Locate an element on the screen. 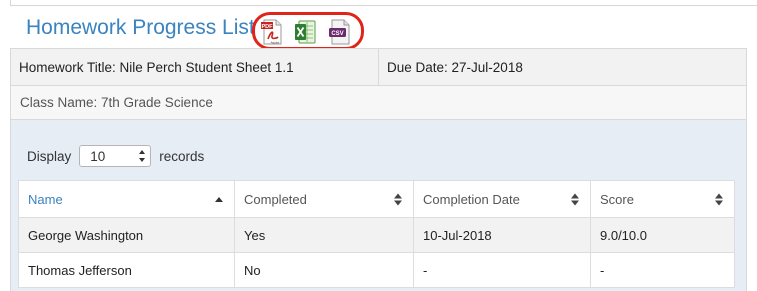 The width and height of the screenshot is (757, 291). class-name: Class Name: 7th Grade Science is located at coordinates (116, 102).